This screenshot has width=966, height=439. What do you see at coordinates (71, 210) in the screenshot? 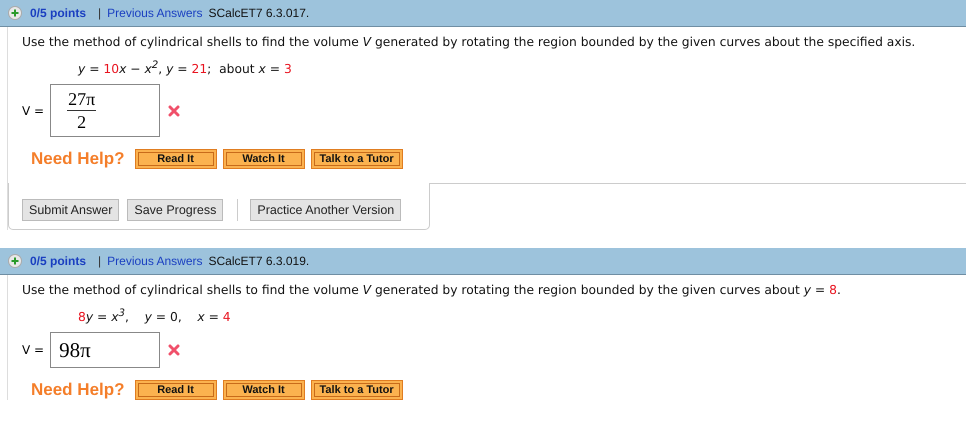
I see `action-button: Submit Answer` at bounding box center [71, 210].